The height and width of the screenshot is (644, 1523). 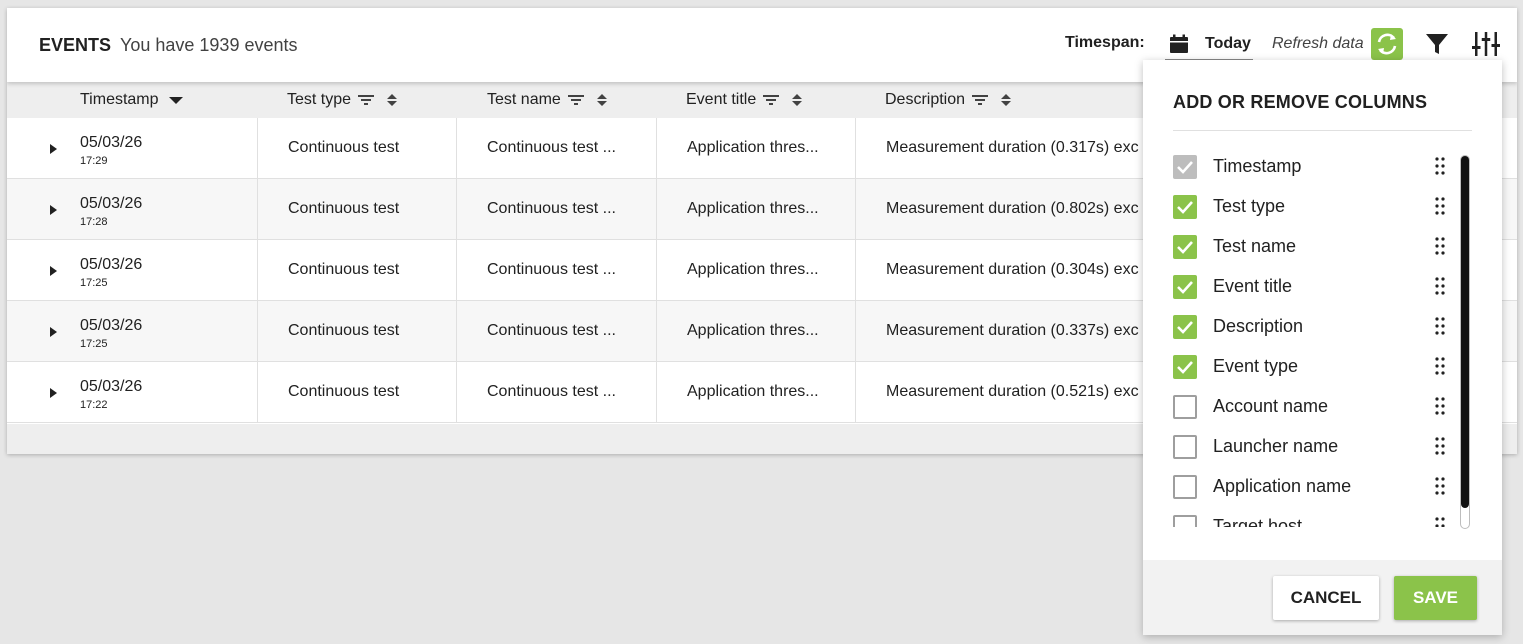 What do you see at coordinates (1322, 130) in the screenshot?
I see `panel-divider` at bounding box center [1322, 130].